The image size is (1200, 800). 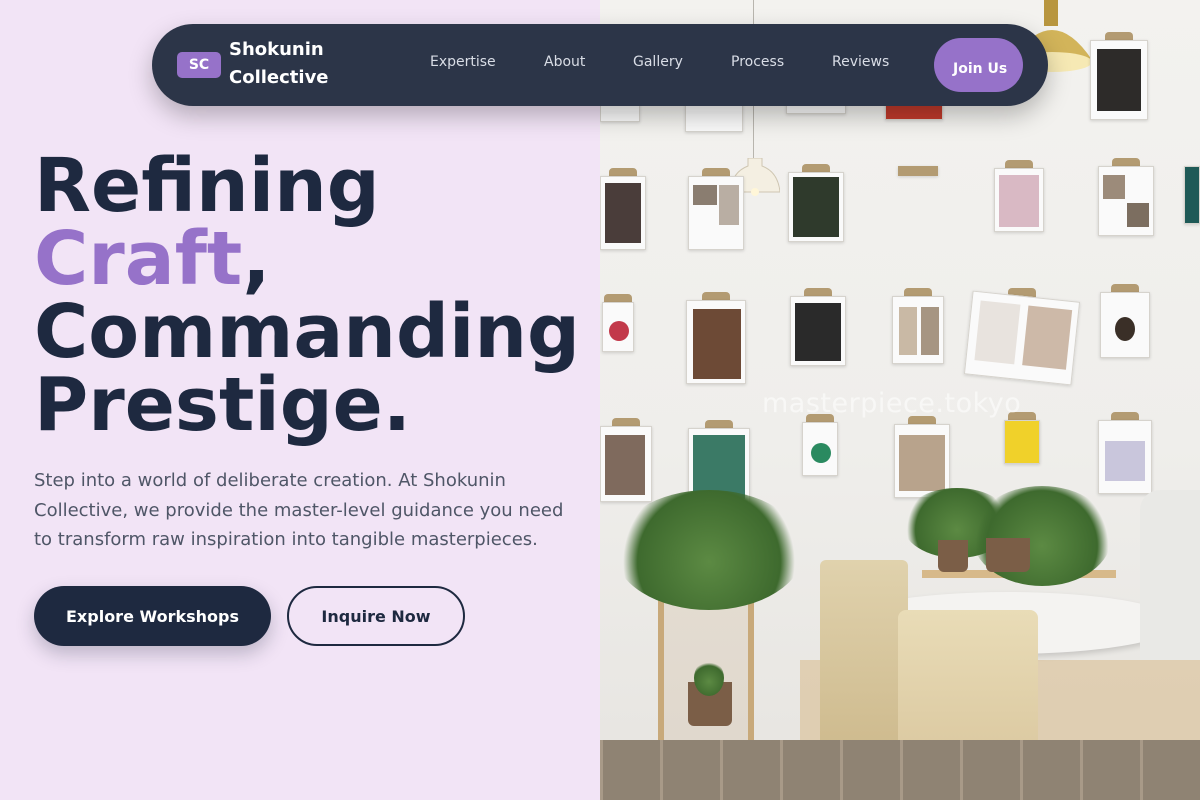 What do you see at coordinates (564, 62) in the screenshot?
I see `nav-link-about: About` at bounding box center [564, 62].